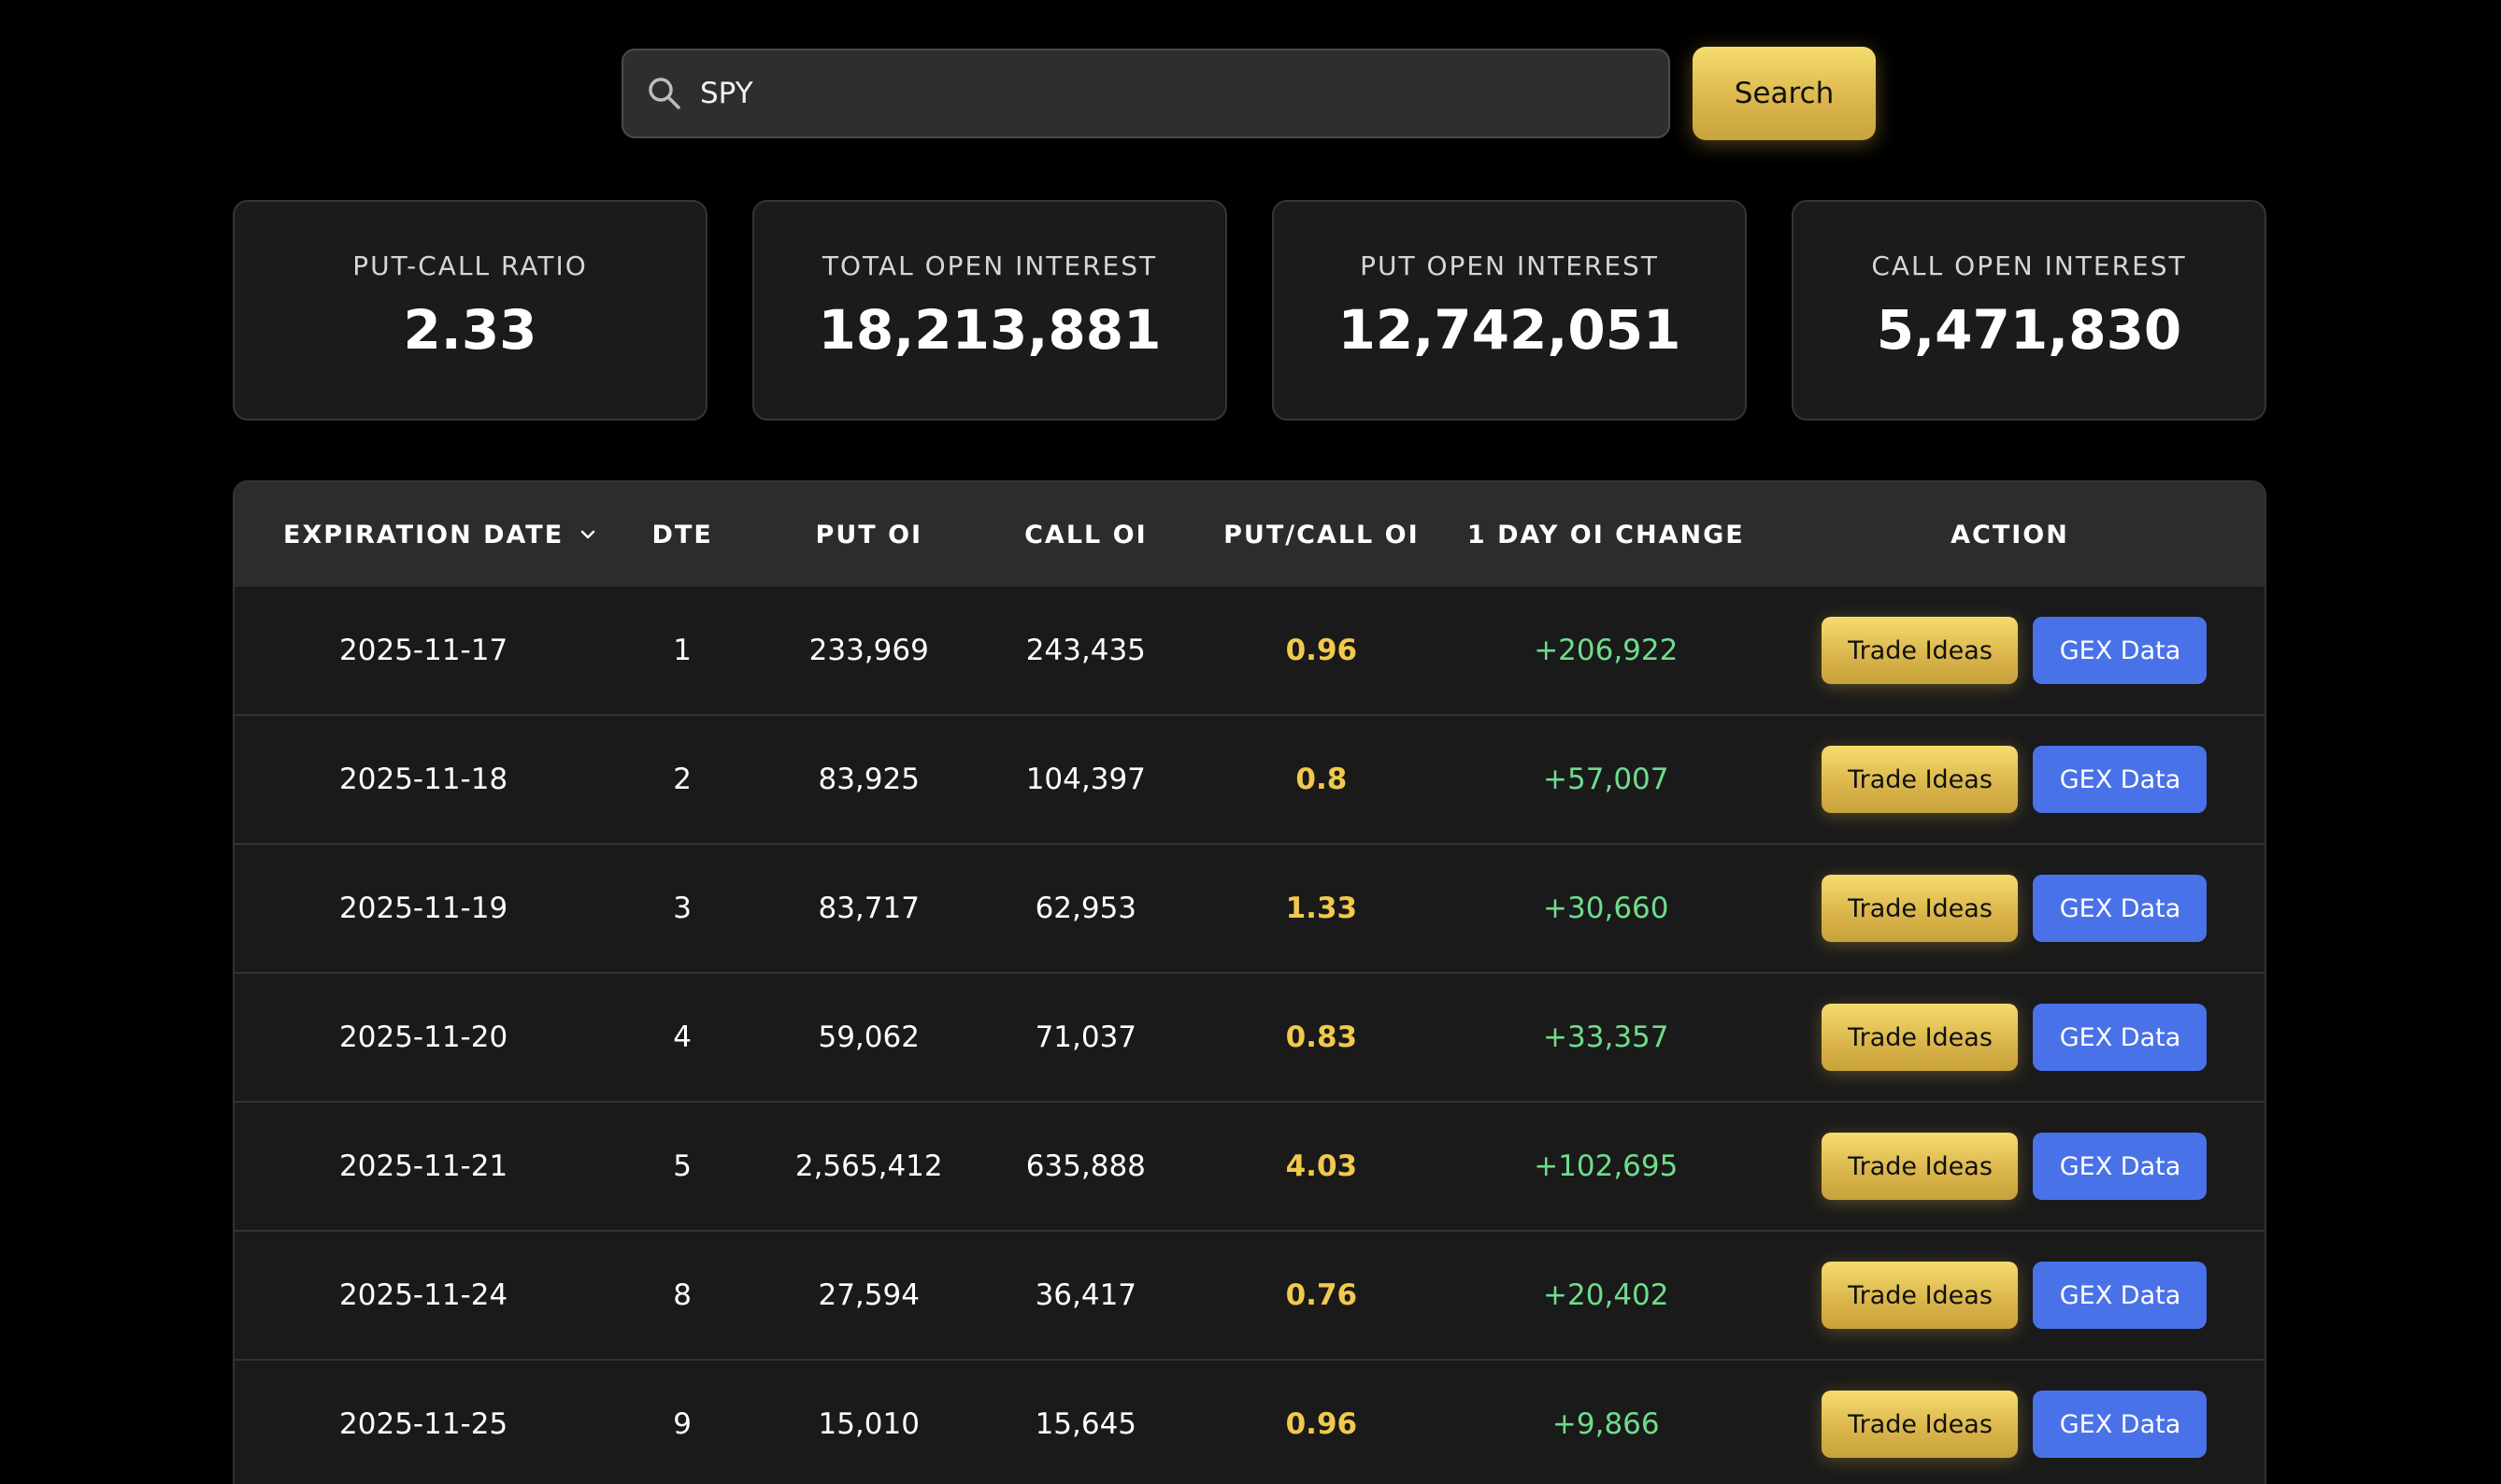  I want to click on cell-call-oi: 243,435, so click(1085, 650).